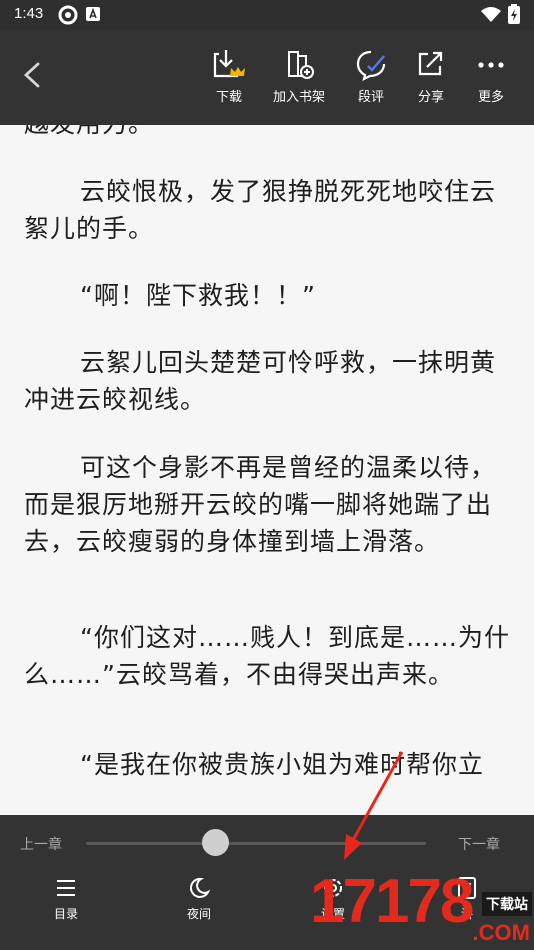  Describe the element at coordinates (267, 656) in the screenshot. I see `text-paragraph: “你们这对……贱人！到底是……为什么……”云皎骂着，不由得哭出声来。` at that location.